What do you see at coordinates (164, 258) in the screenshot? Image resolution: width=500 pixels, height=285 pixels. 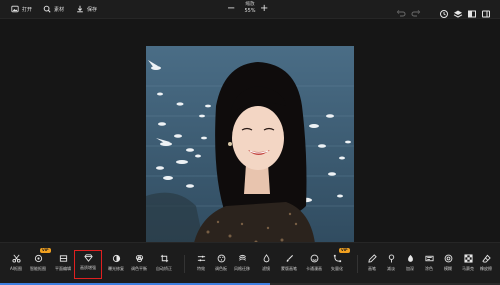 I see `crop-icon` at bounding box center [164, 258].